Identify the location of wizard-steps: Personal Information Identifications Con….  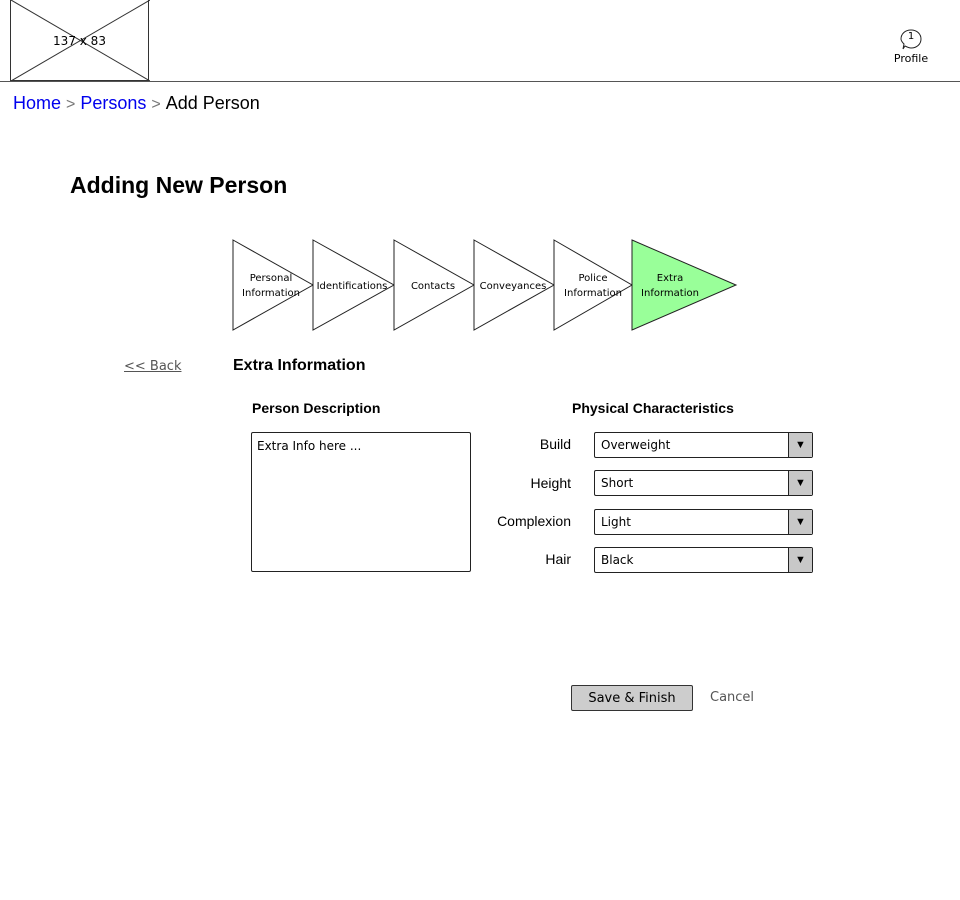
(484, 285).